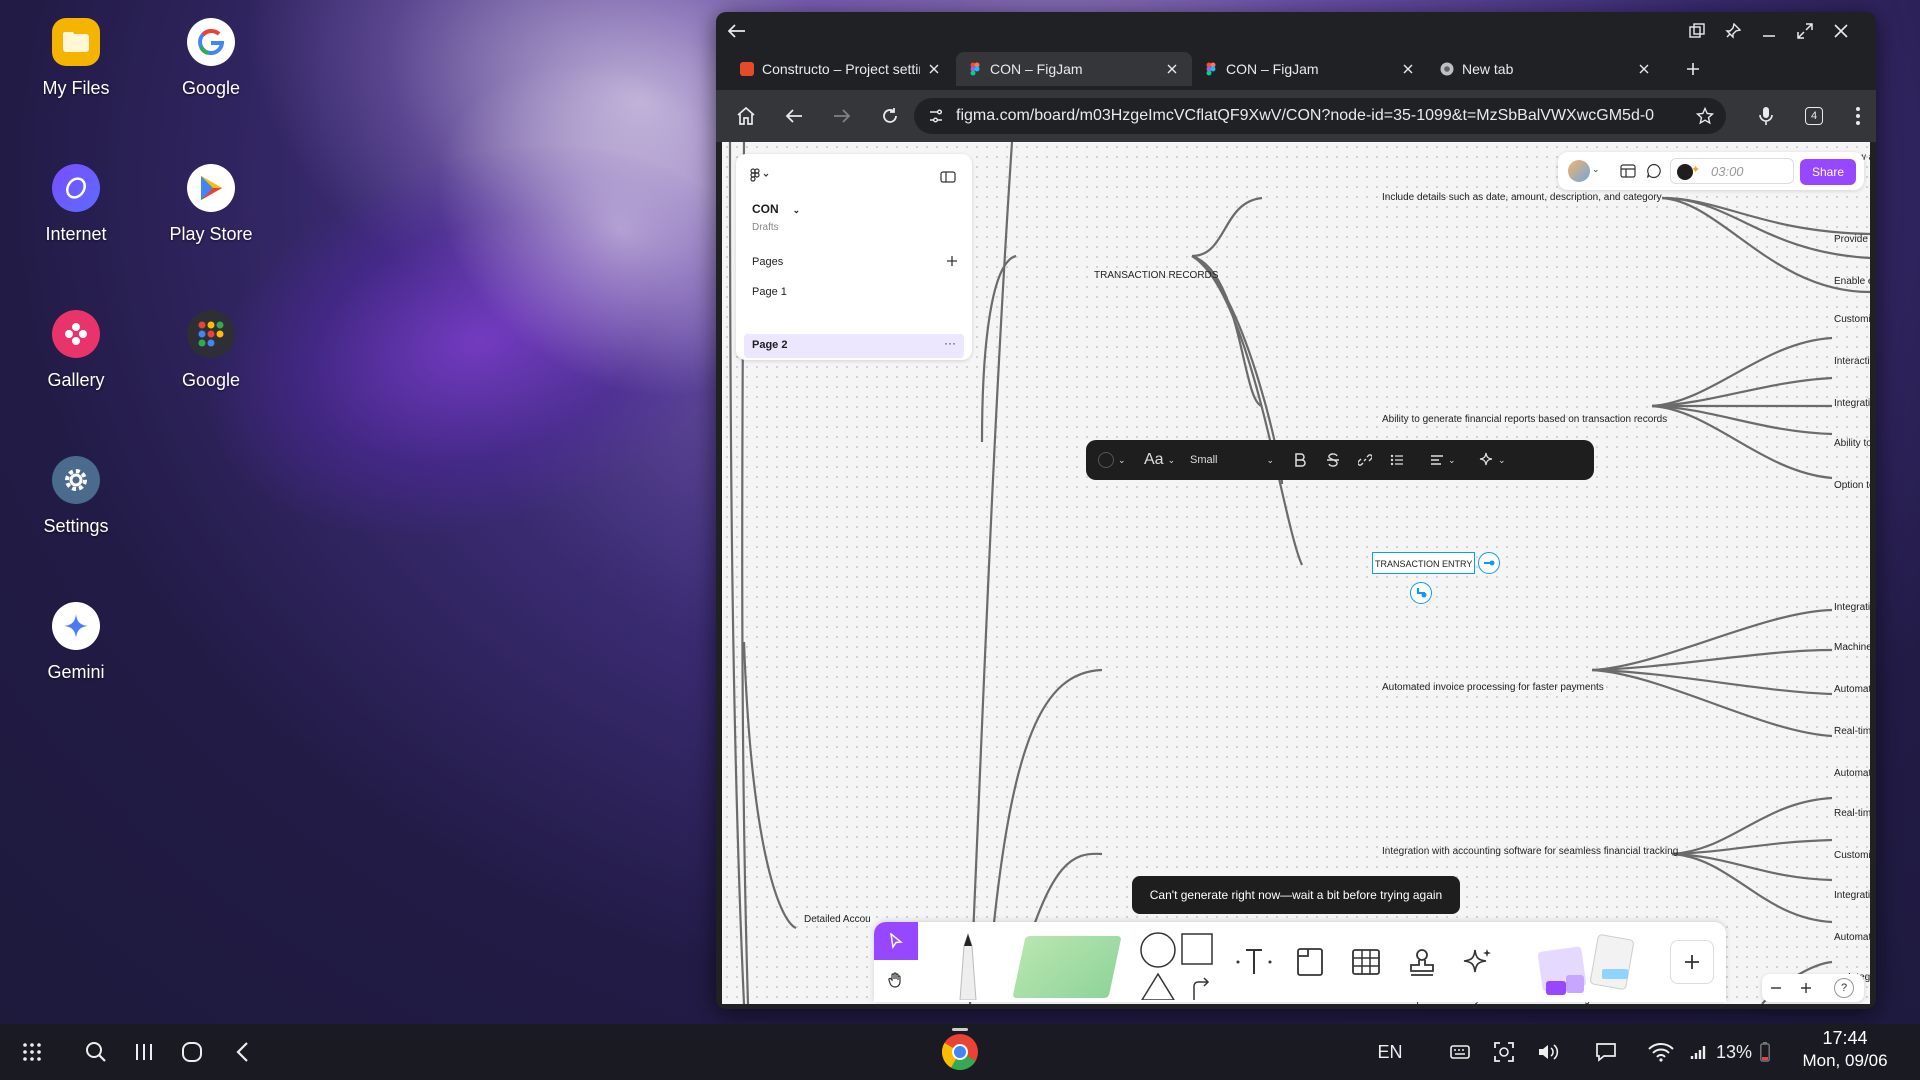  Describe the element at coordinates (1852, 647) in the screenshot. I see `mindmap-node-edge: Machine l` at that location.